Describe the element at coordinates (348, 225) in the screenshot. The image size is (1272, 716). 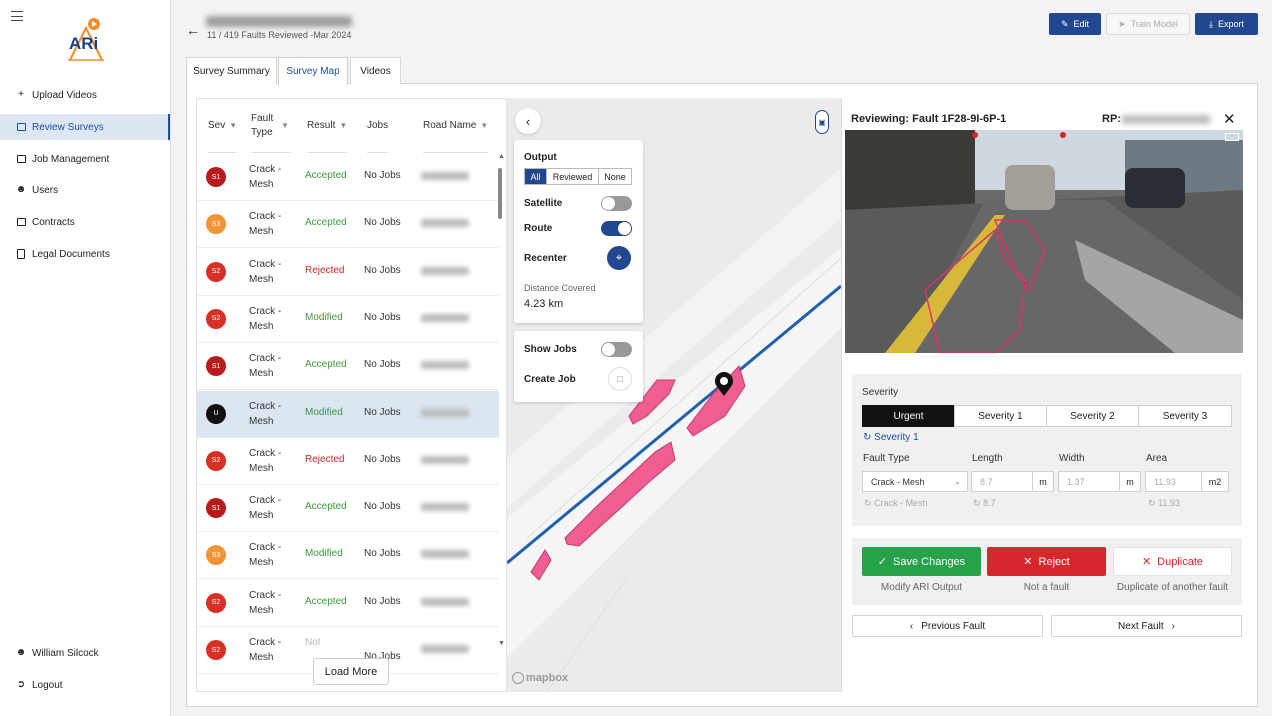
I see `table-row: S3 Crack - Mesh Accepted No Jobs` at that location.